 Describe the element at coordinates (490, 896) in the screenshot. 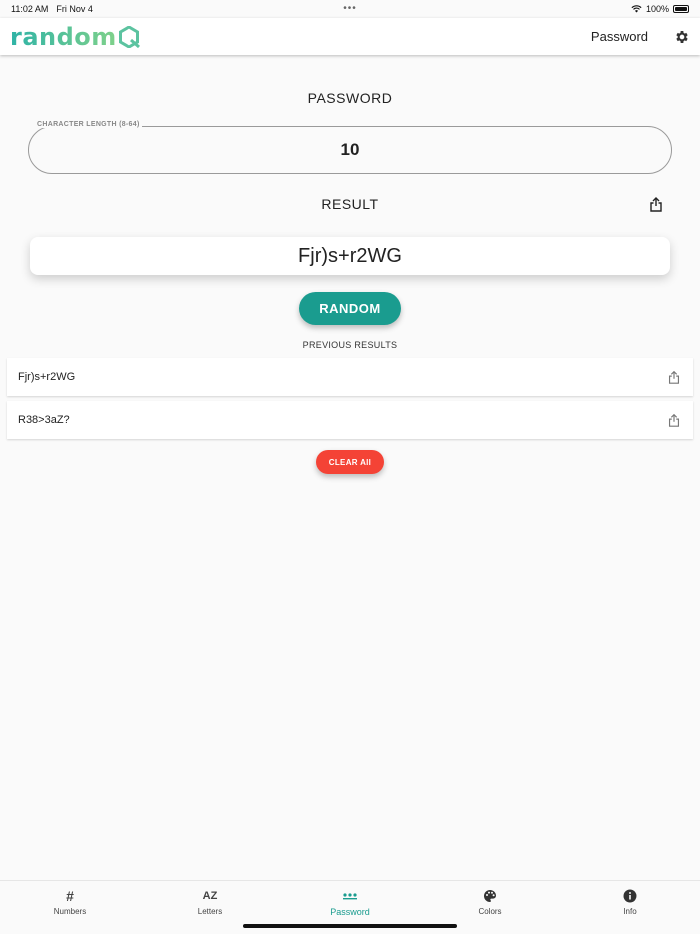

I see `palette-icon` at that location.